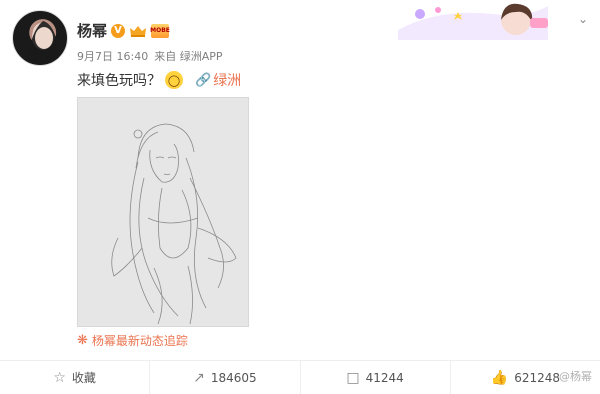  What do you see at coordinates (353, 377) in the screenshot?
I see `comment-icon: □` at bounding box center [353, 377].